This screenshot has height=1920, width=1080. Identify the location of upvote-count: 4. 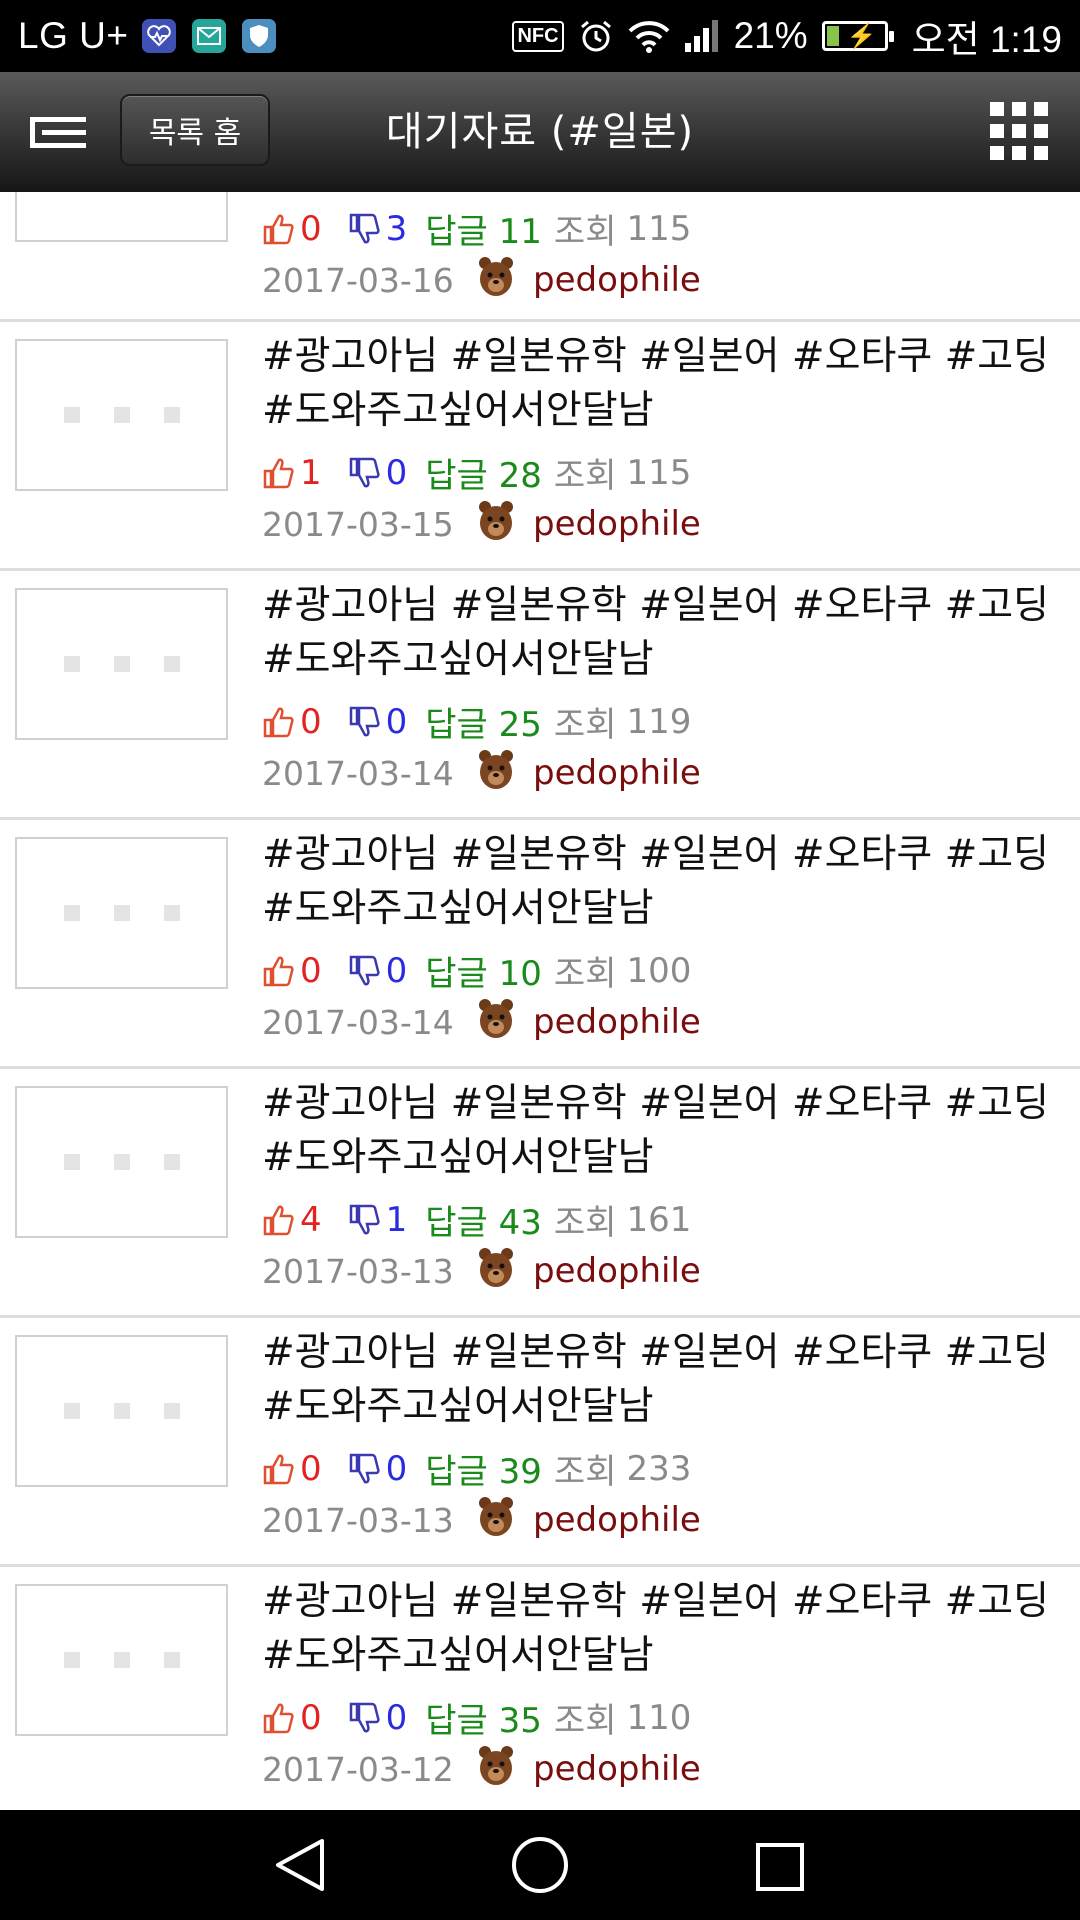
(311, 1219).